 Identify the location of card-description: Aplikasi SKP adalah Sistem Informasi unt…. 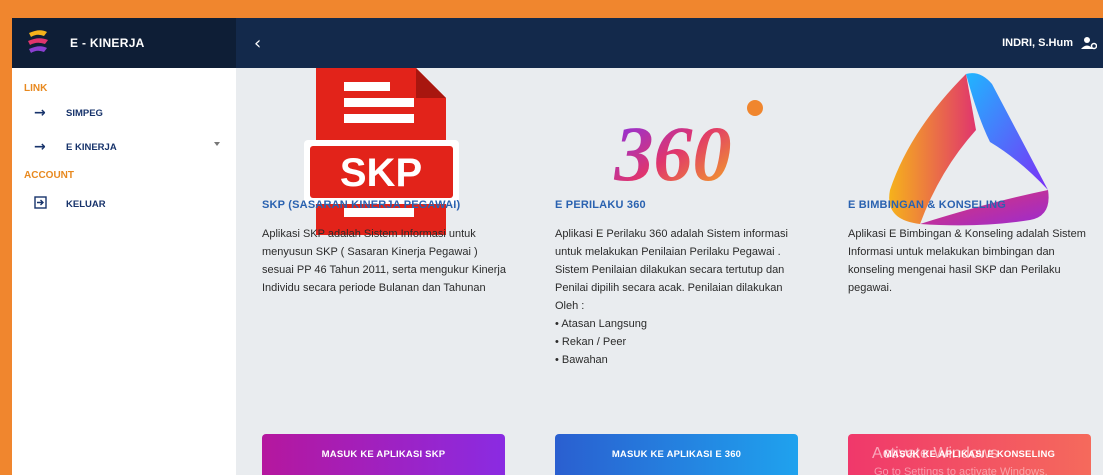
(384, 261).